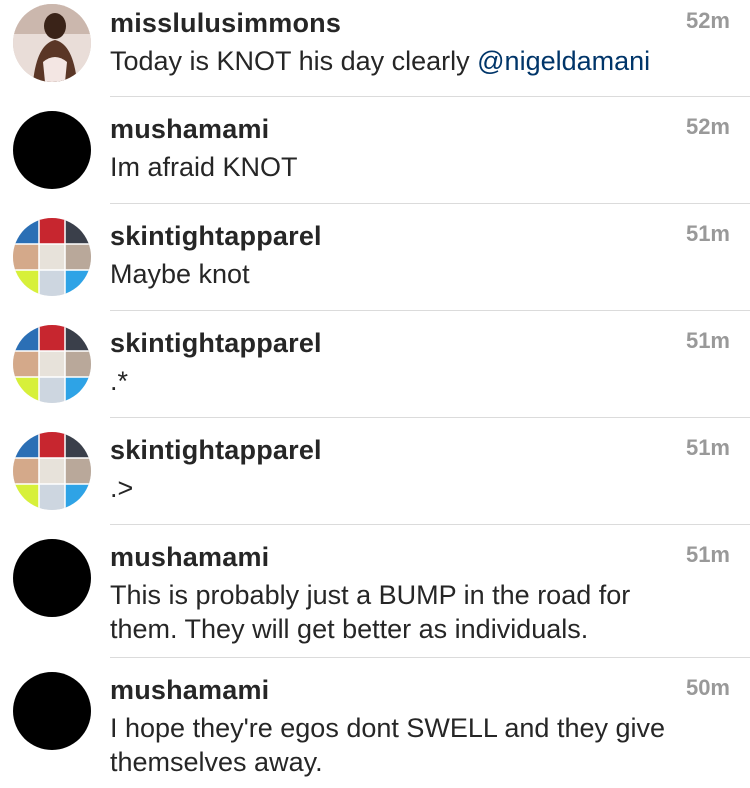 This screenshot has height=788, width=750. What do you see at coordinates (707, 687) in the screenshot?
I see `comment-timestamp: 50m` at bounding box center [707, 687].